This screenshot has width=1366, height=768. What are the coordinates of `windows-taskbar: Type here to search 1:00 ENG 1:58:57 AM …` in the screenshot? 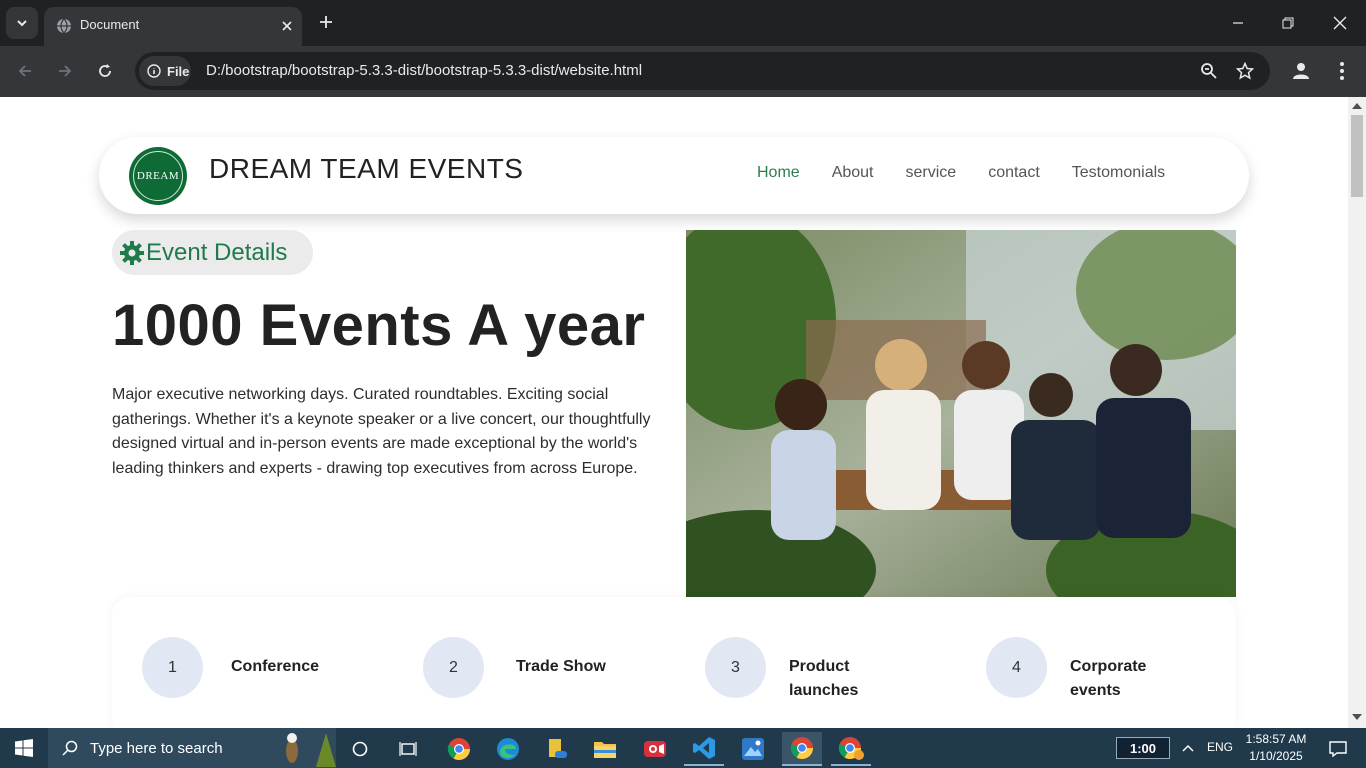 It's located at (683, 748).